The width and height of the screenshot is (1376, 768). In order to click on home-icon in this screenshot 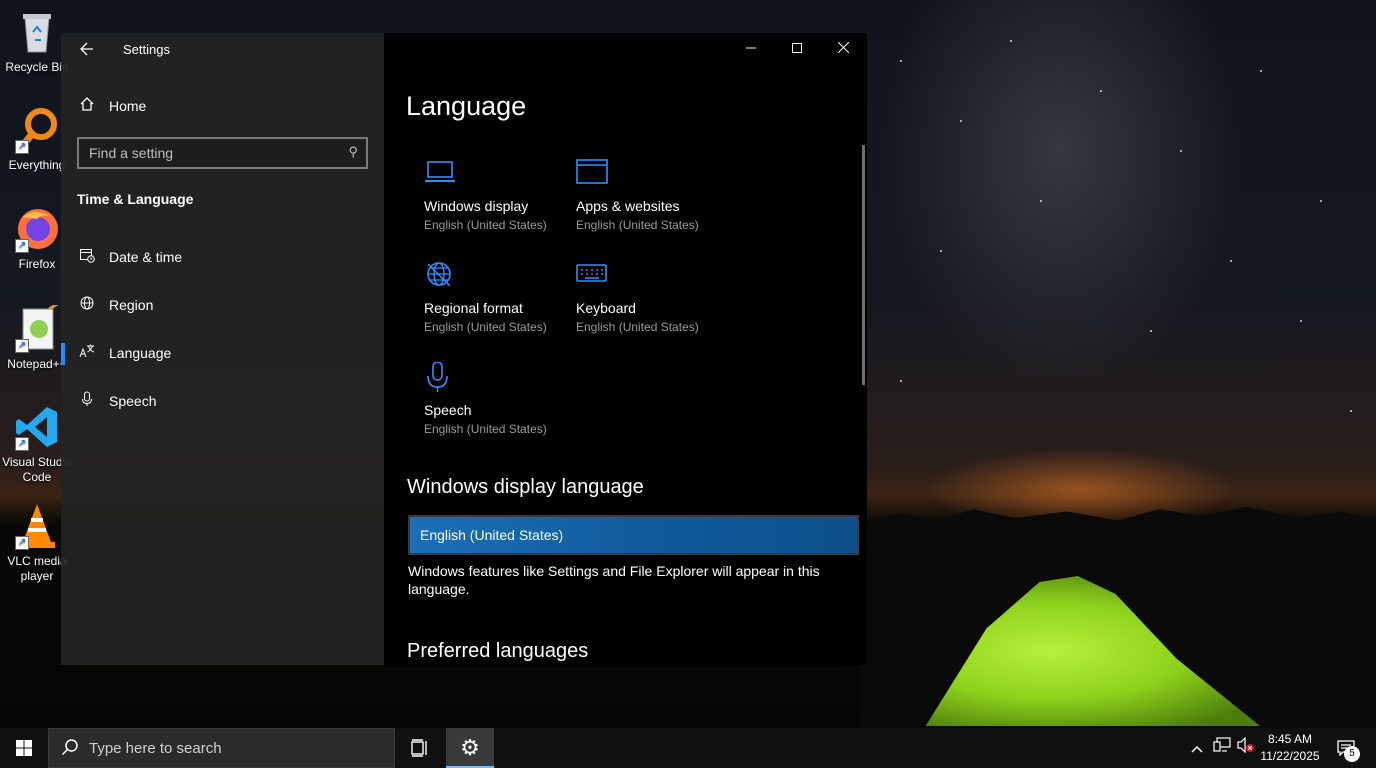, I will do `click(87, 106)`.